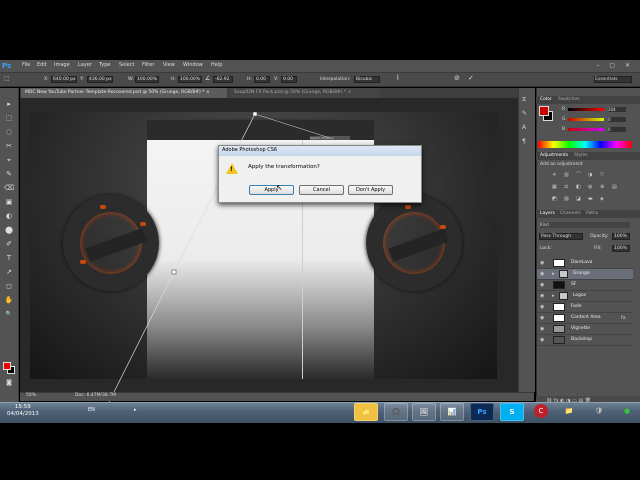 This screenshot has height=480, width=640. What do you see at coordinates (64, 79) in the screenshot?
I see `x-field: 640.00 px` at bounding box center [64, 79].